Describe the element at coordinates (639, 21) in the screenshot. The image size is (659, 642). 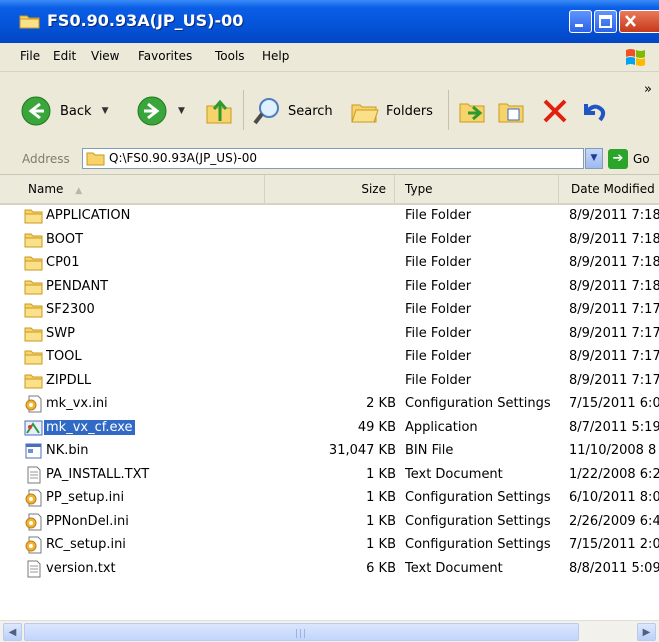
I see `close-button` at that location.